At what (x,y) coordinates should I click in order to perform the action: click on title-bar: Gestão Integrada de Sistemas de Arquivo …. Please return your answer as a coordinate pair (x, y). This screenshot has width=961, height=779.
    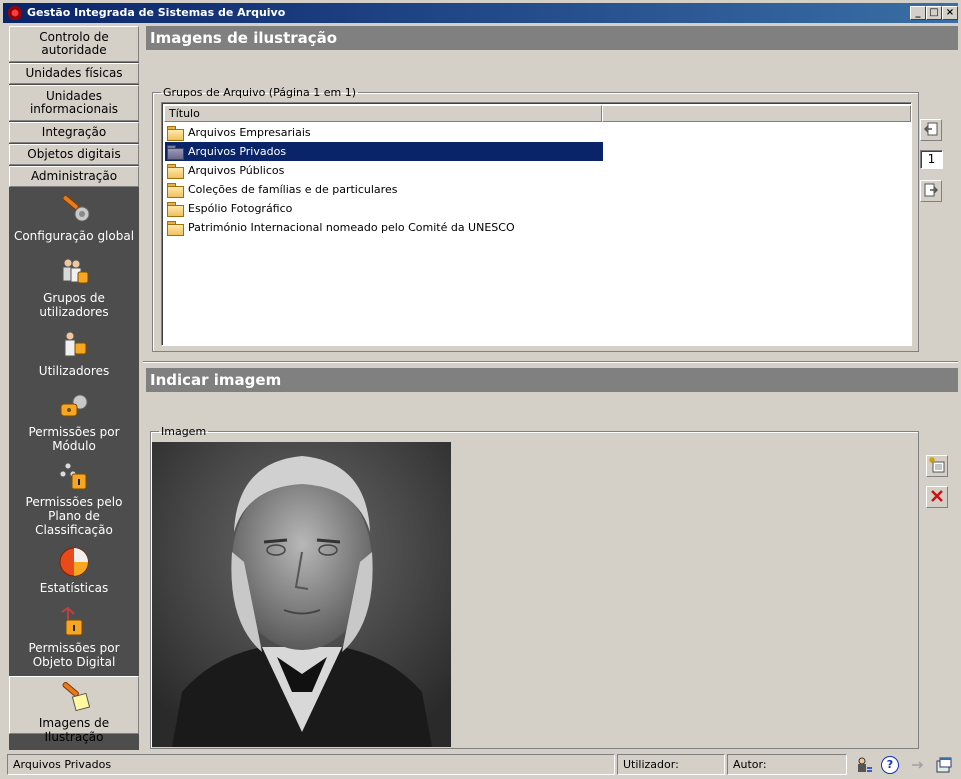
    Looking at the image, I should click on (480, 13).